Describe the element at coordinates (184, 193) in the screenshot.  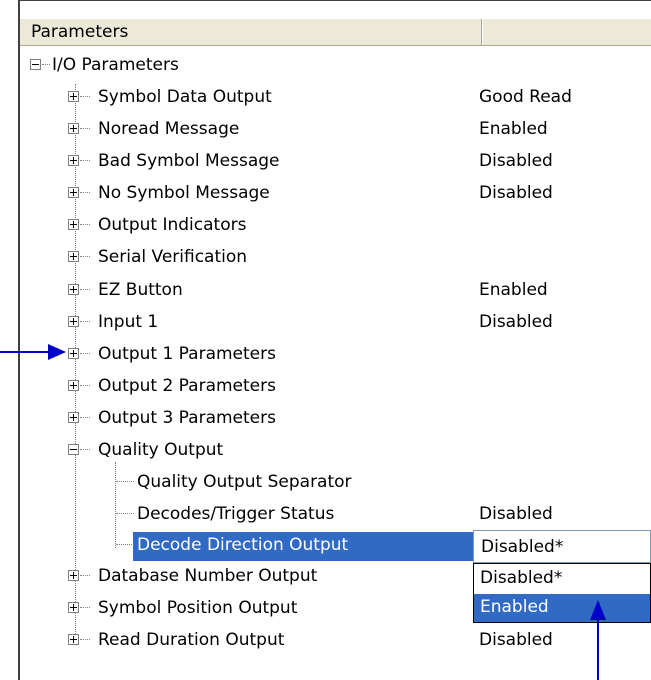
I see `tree-row-label: No Symbol Message` at that location.